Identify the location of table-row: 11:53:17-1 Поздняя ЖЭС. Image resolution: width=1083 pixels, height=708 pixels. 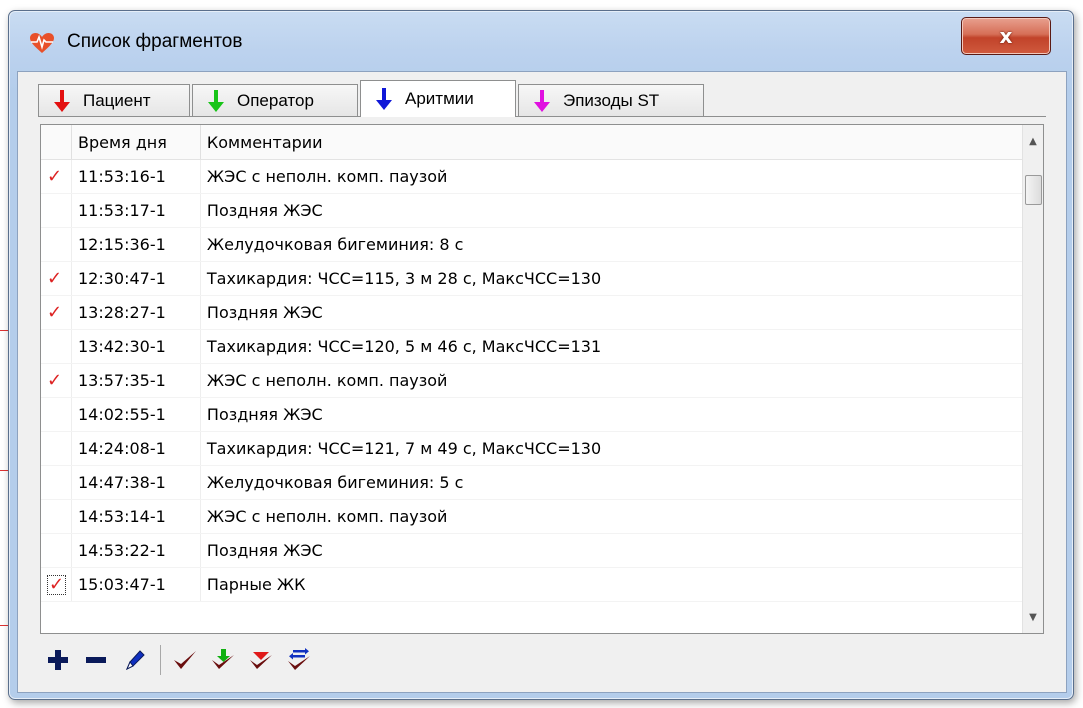
(532, 210).